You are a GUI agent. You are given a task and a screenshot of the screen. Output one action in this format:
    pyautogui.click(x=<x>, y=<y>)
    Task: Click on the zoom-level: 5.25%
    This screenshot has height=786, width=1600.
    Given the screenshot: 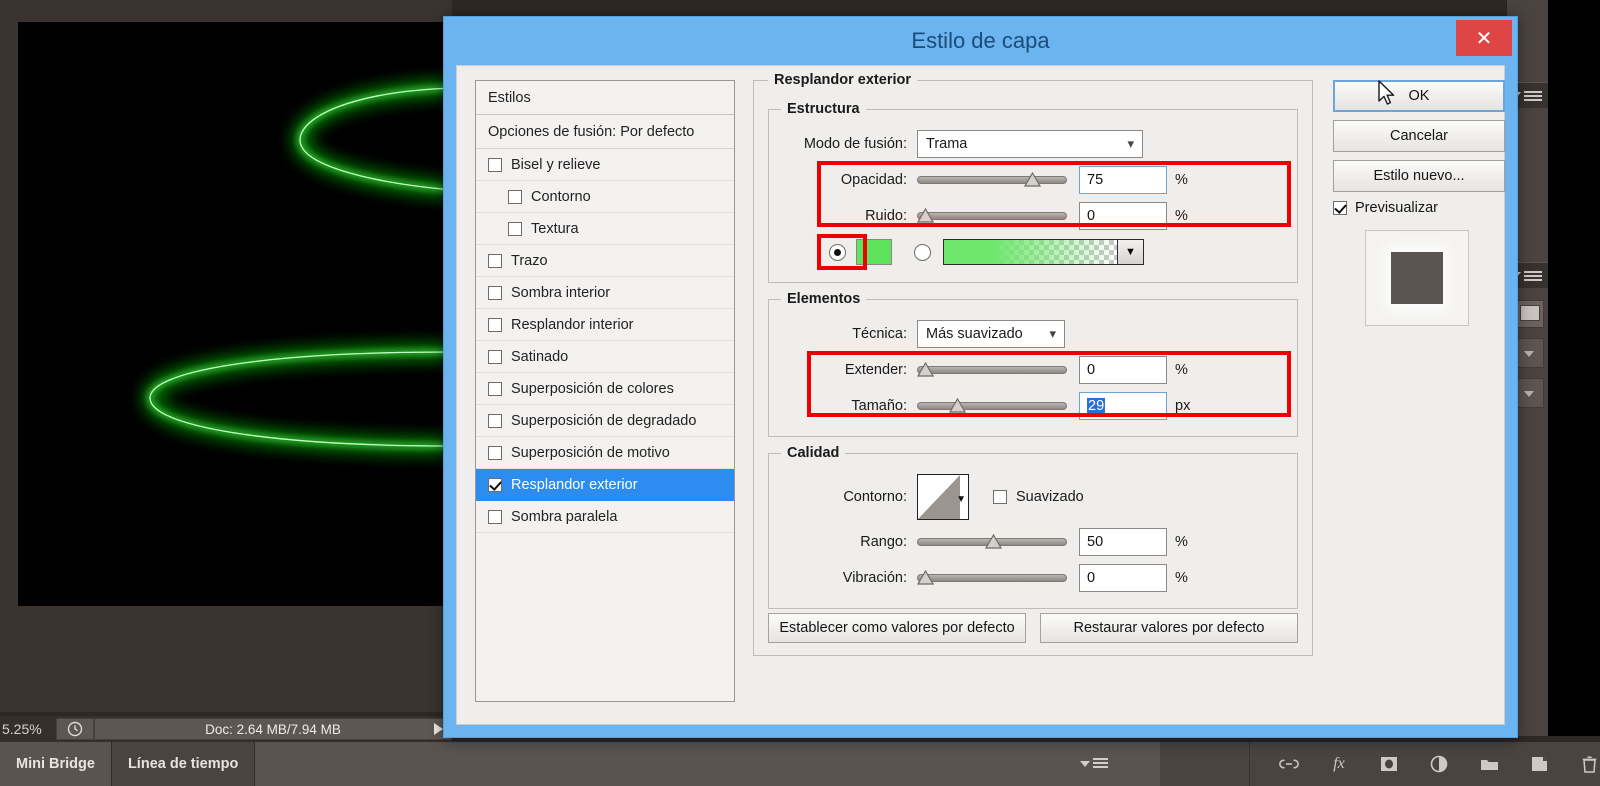 What is the action you would take?
    pyautogui.click(x=28, y=729)
    